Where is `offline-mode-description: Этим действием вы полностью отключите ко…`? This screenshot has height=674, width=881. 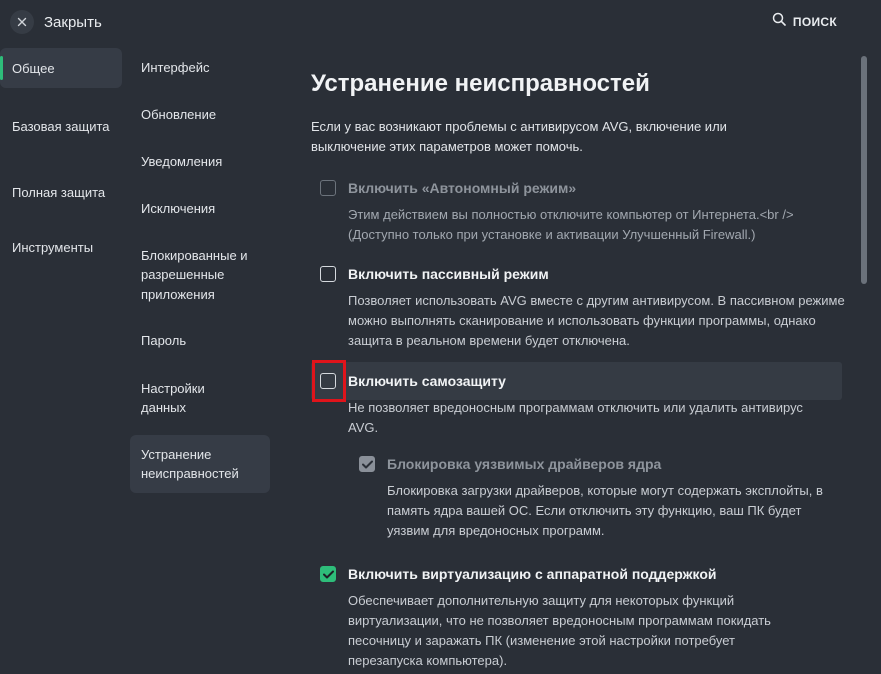
offline-mode-description: Этим действием вы полностью отключите ко… is located at coordinates (571, 224).